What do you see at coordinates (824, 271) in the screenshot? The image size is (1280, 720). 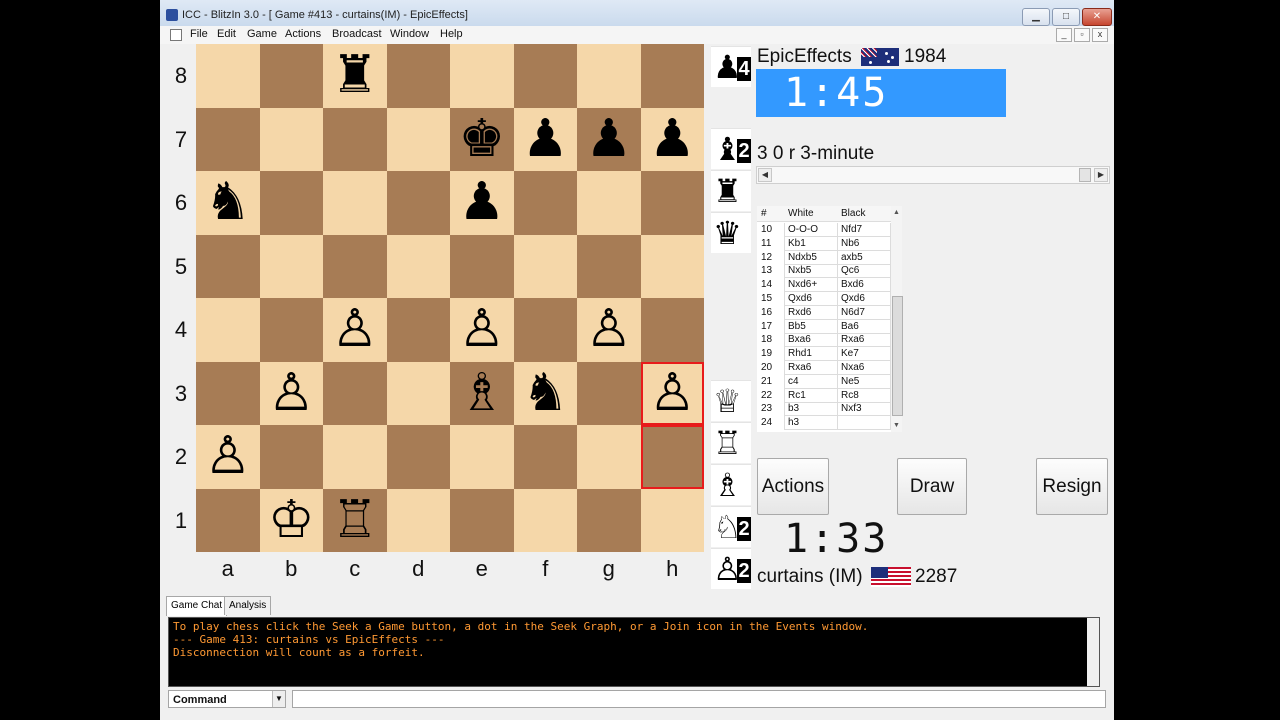 I see `move-row: 13 Nxb5 Qc6` at bounding box center [824, 271].